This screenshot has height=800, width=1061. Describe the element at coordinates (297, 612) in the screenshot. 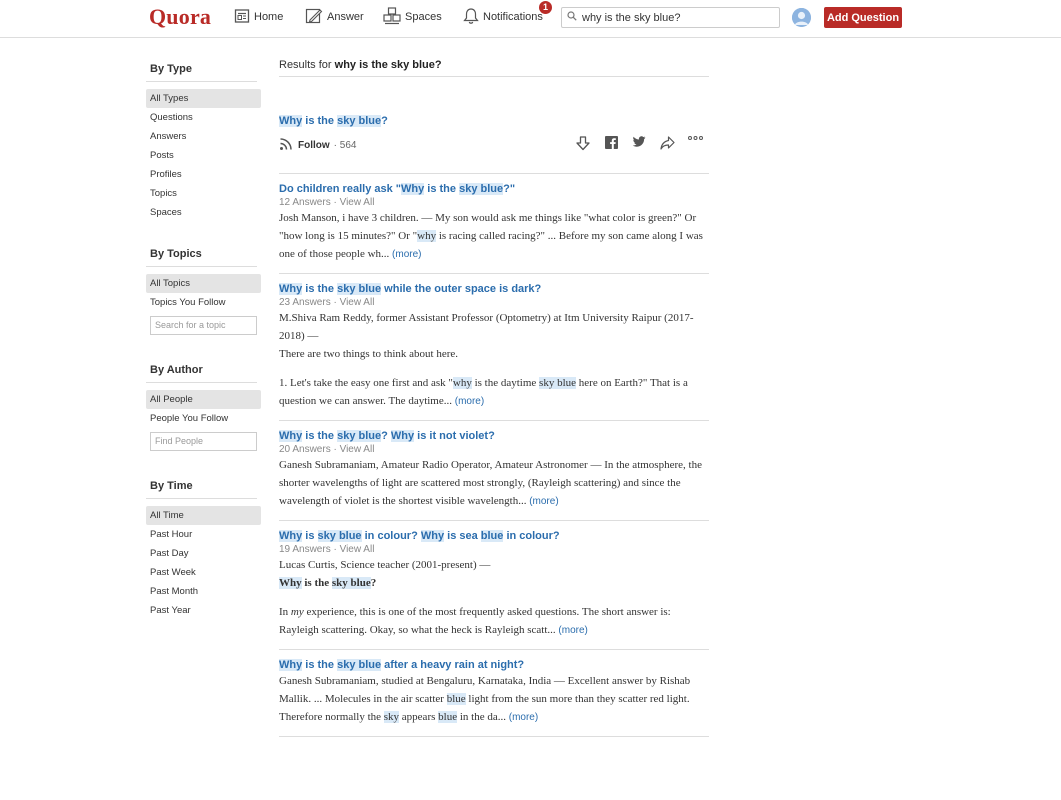

I see `text-segment: my` at that location.